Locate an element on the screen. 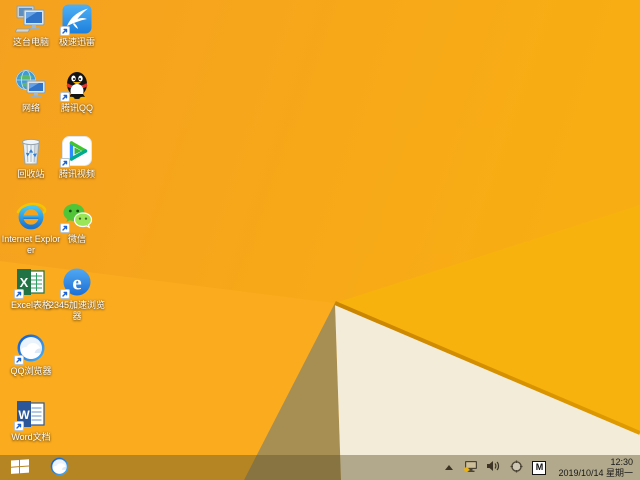 This screenshot has width=640, height=480. desktop-icon-qq-browser: QQ浏览器 is located at coordinates (31, 354).